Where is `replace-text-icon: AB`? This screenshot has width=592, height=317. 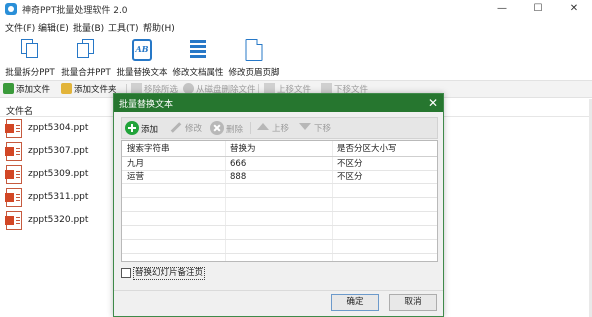 replace-text-icon: AB is located at coordinates (142, 50).